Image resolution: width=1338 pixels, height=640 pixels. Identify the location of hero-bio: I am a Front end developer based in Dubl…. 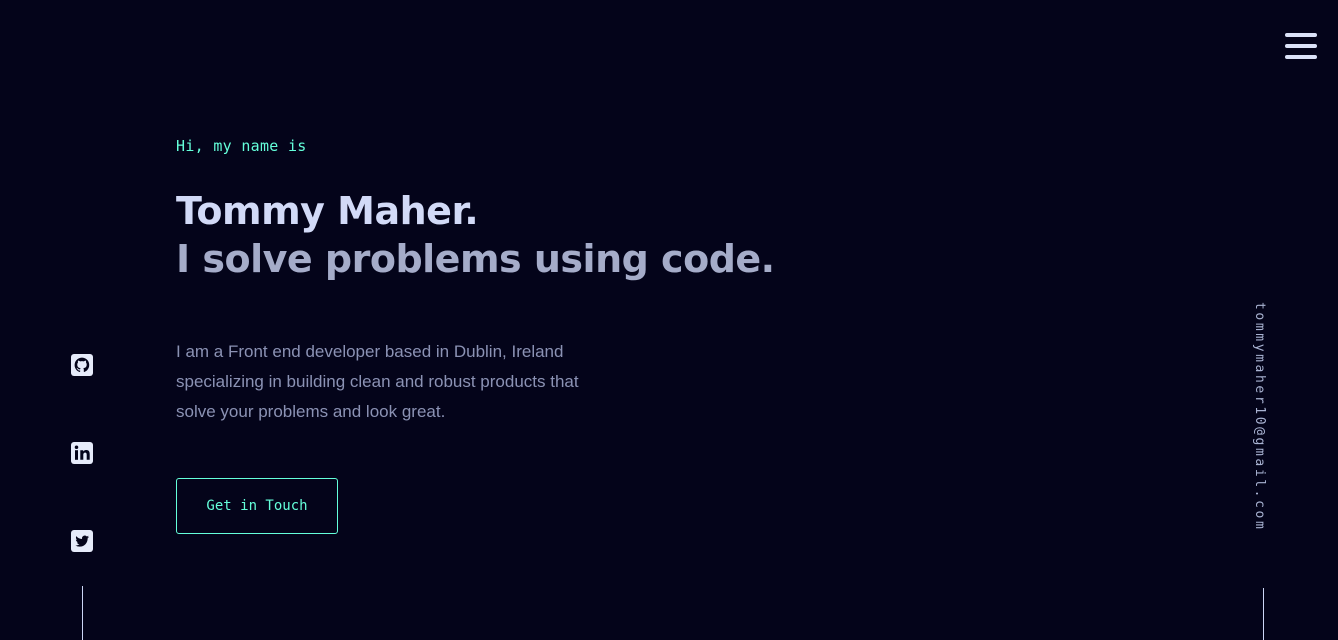
(377, 381).